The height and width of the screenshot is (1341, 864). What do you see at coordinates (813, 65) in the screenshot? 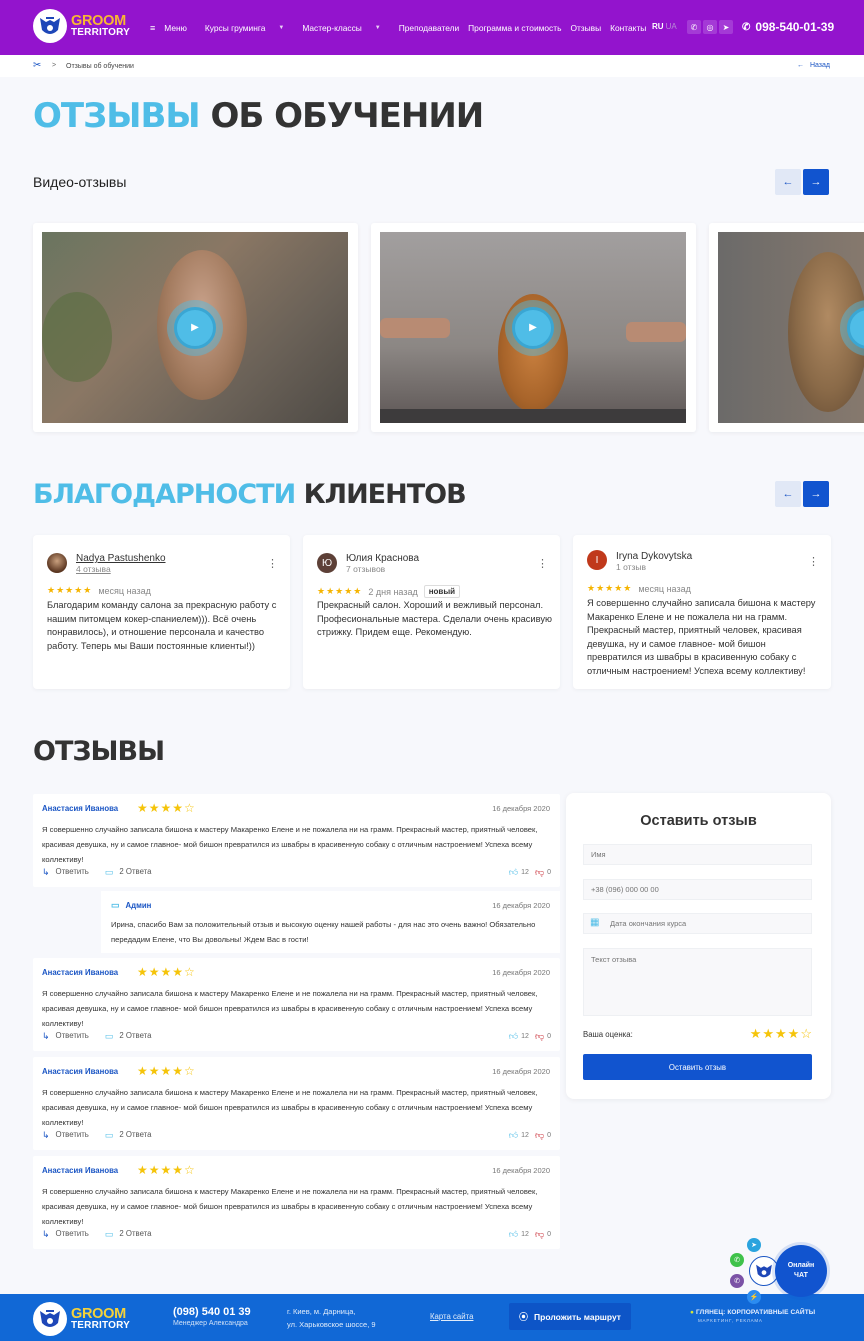
I see `back-link: ← Назад` at bounding box center [813, 65].